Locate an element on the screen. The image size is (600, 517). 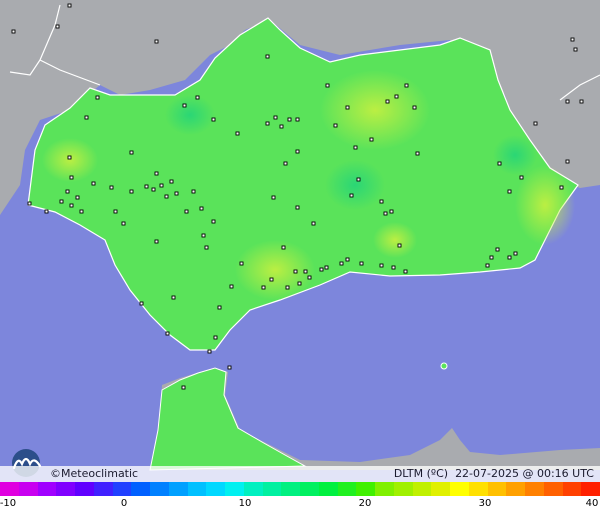
brand-name: Meteoclimatic is located at coordinates (100, 473).